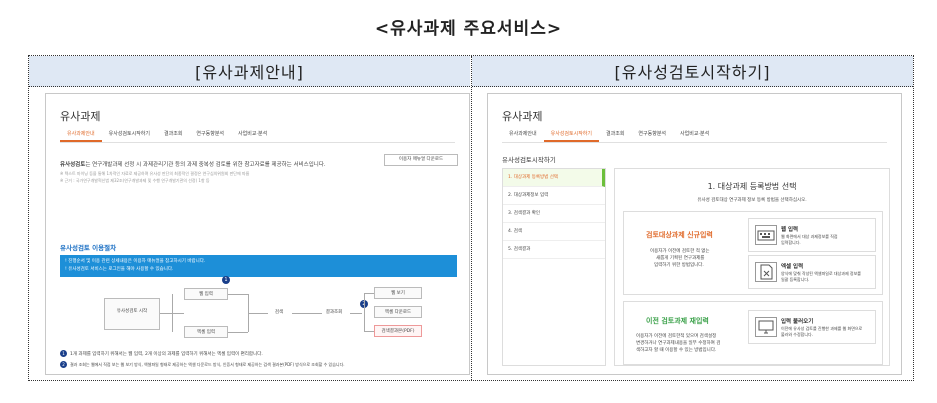 Image resolution: width=937 pixels, height=403 pixels. I want to click on side-step-3: 3. 검색결과 확인, so click(554, 214).